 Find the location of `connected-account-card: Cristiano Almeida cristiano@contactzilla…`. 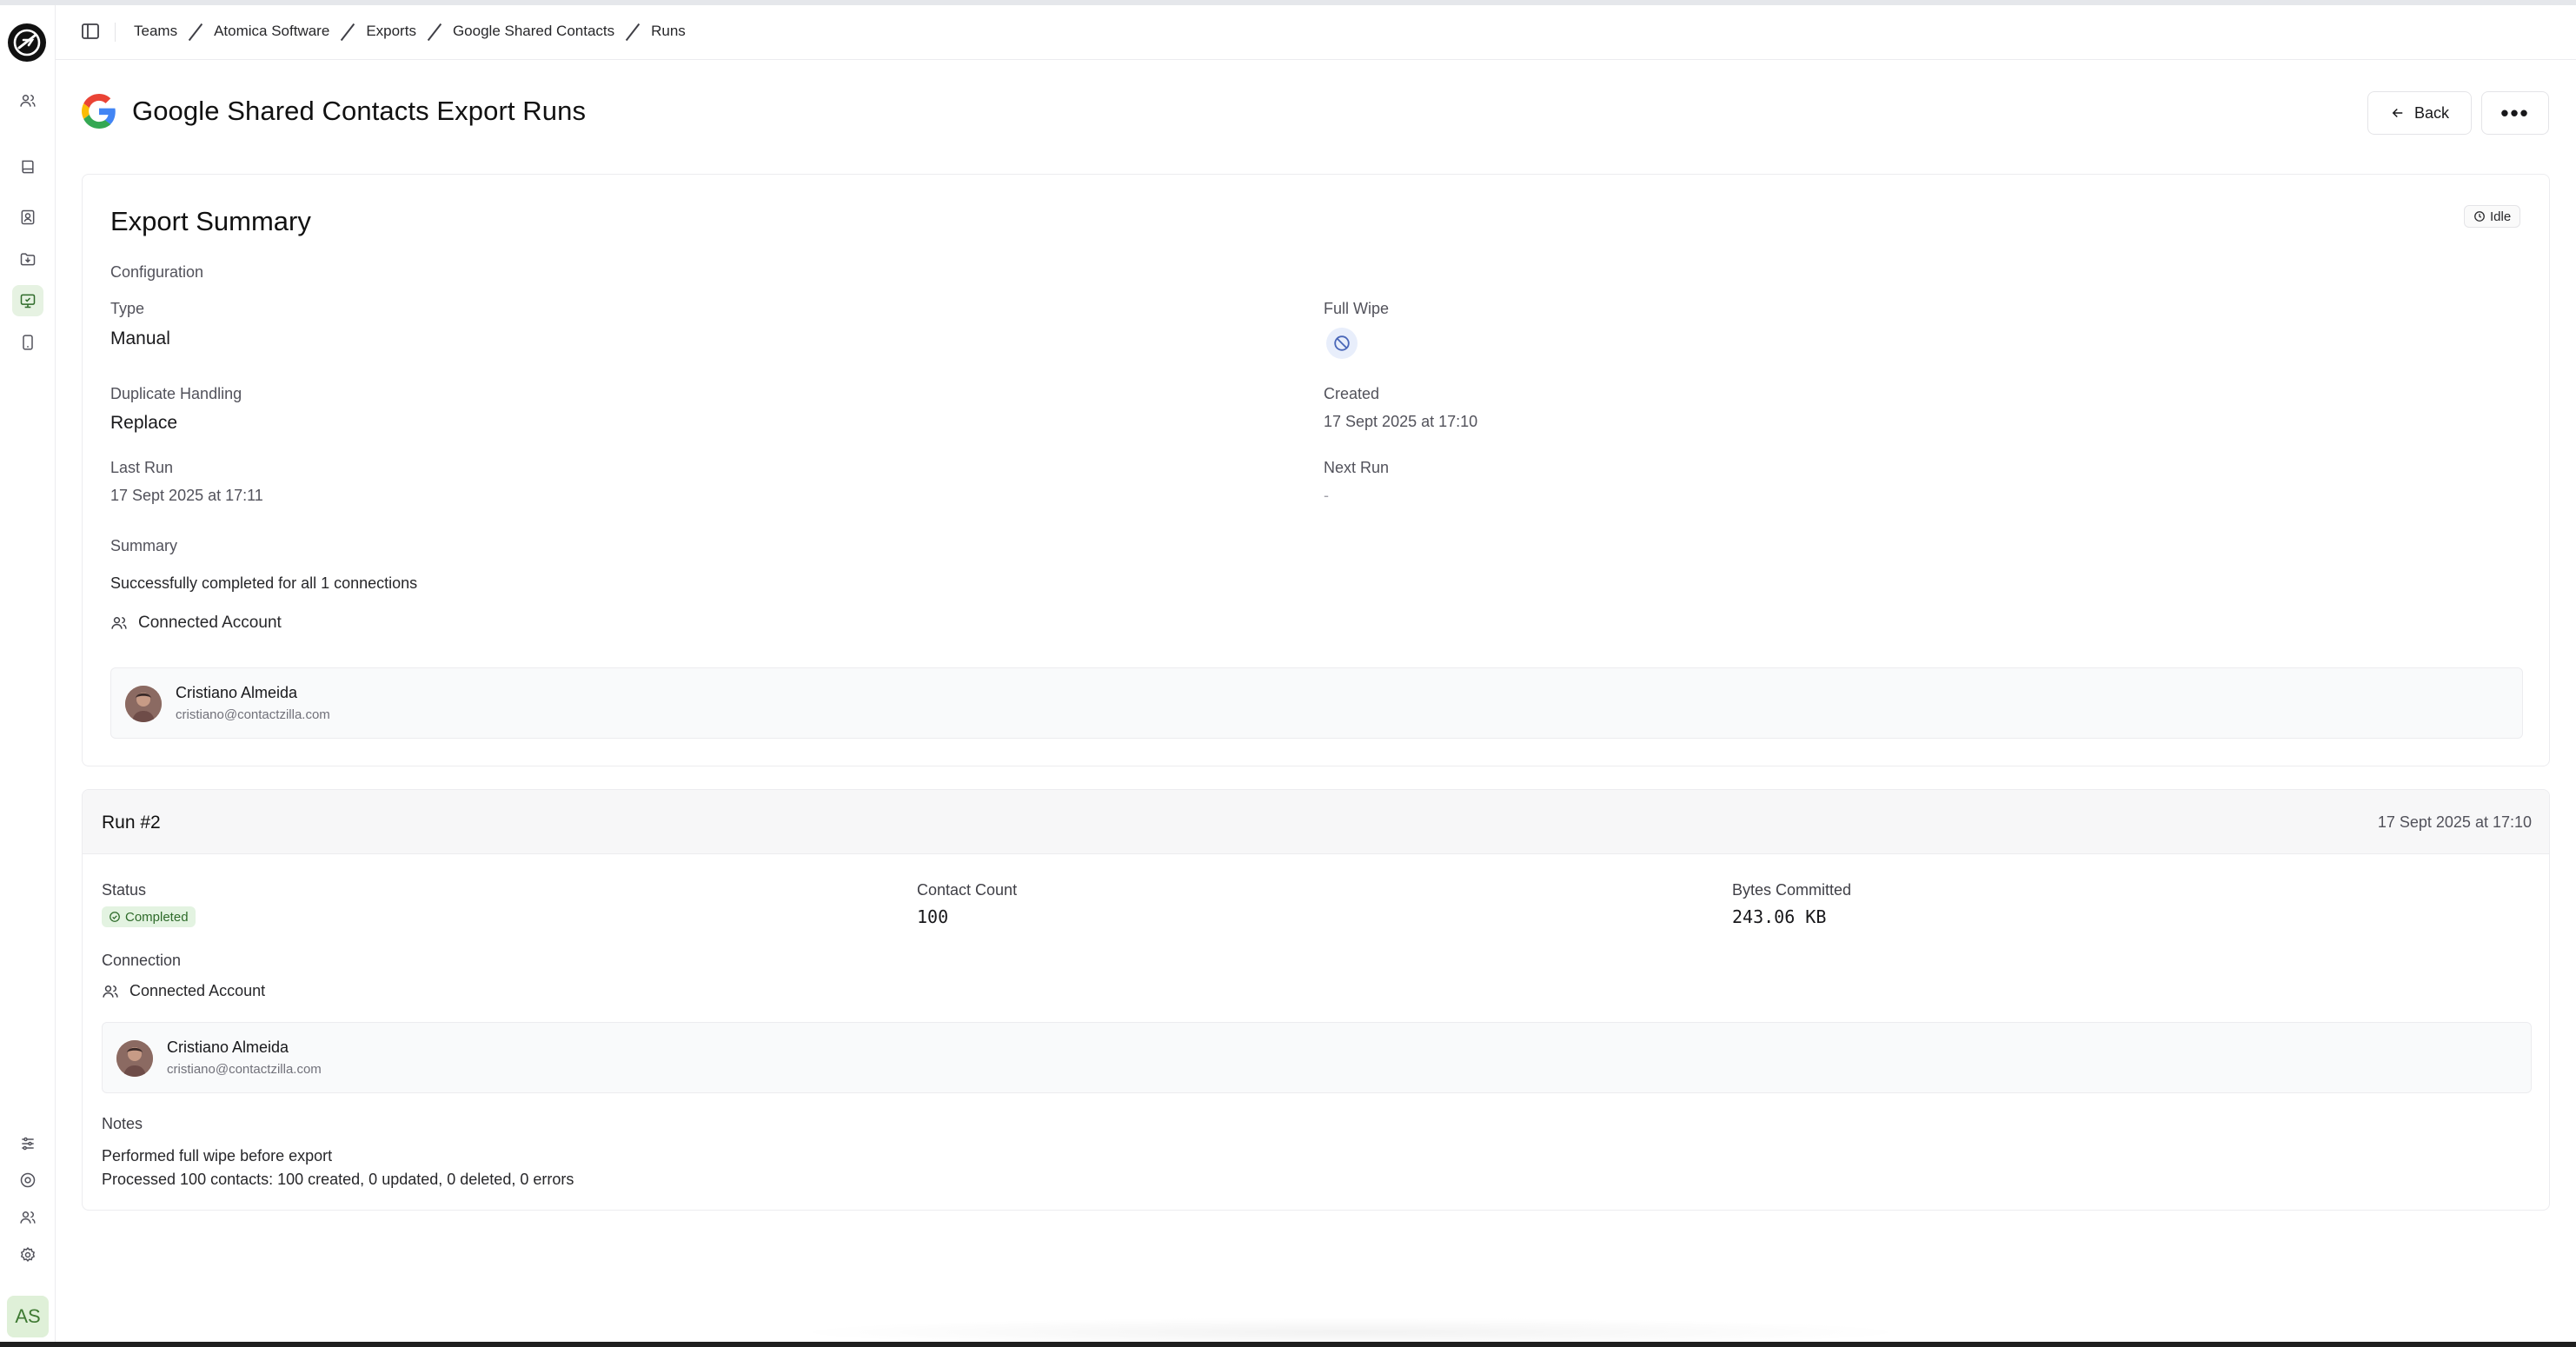

connected-account-card: Cristiano Almeida cristiano@contactzilla… is located at coordinates (1316, 703).